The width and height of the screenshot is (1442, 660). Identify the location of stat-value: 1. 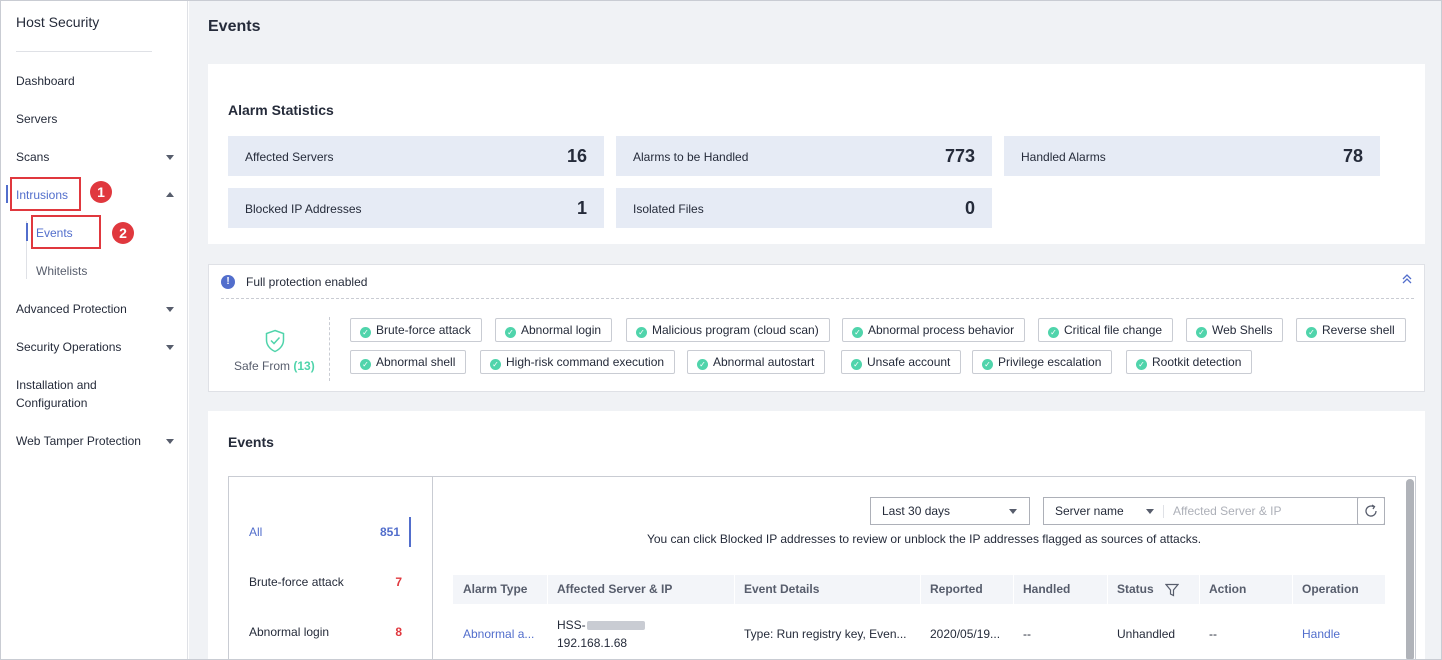
(581, 208).